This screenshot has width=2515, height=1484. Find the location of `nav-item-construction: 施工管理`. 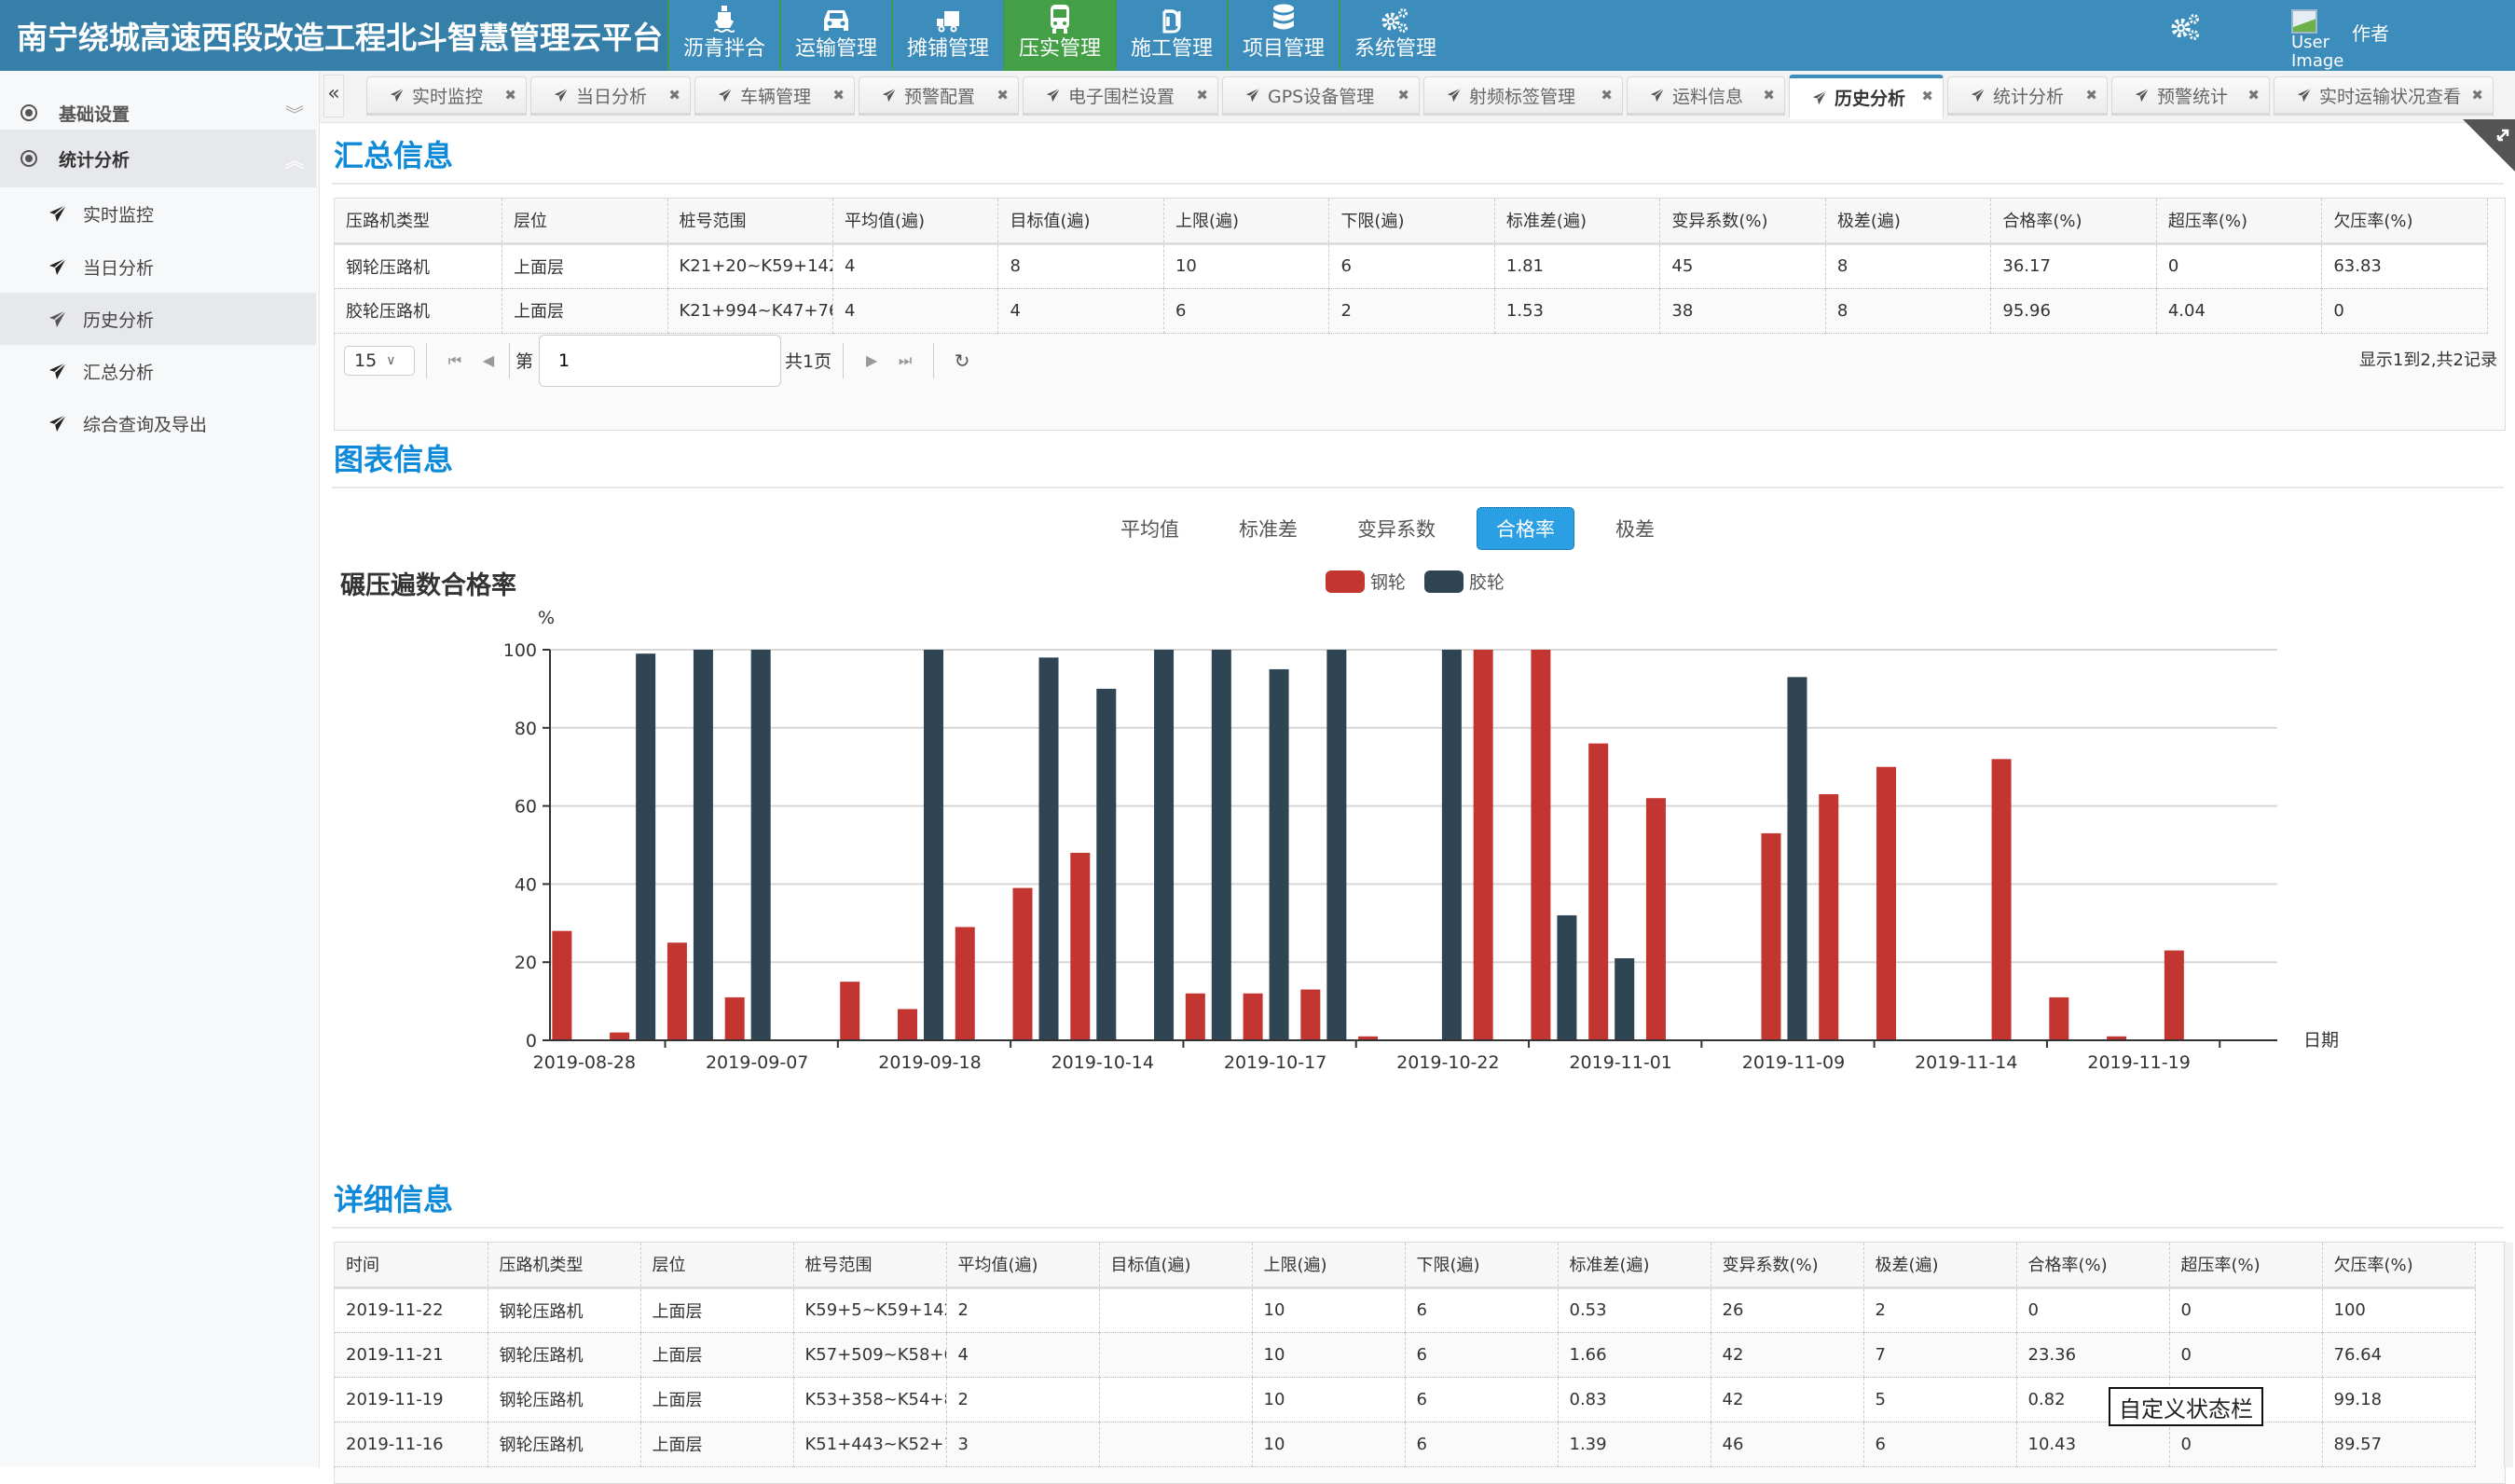

nav-item-construction: 施工管理 is located at coordinates (1171, 35).